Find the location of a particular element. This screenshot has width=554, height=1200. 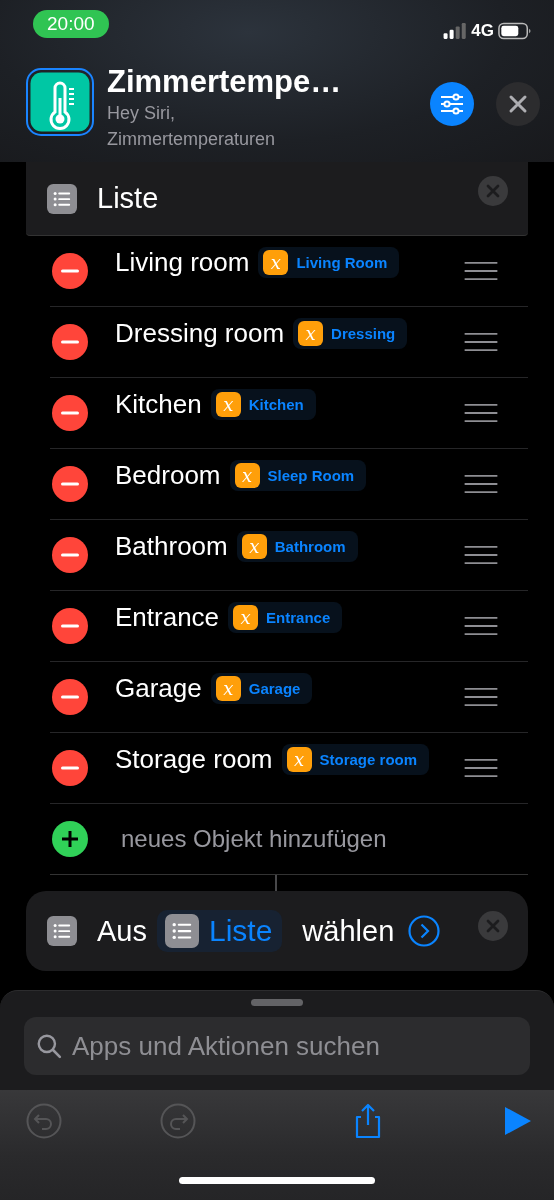

action-text: wählen is located at coordinates (348, 931).